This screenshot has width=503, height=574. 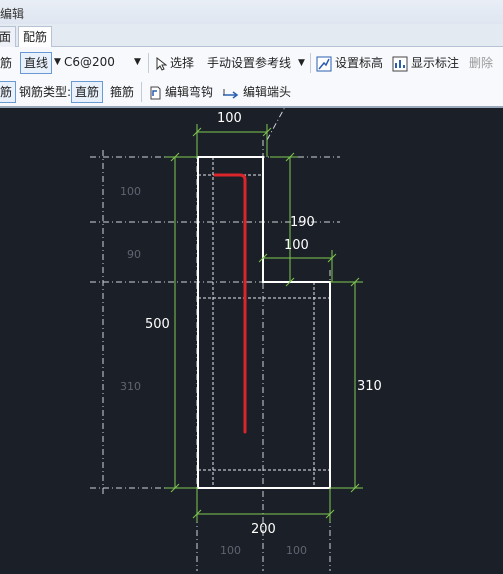 What do you see at coordinates (6, 63) in the screenshot?
I see `rebar-button: 筋` at bounding box center [6, 63].